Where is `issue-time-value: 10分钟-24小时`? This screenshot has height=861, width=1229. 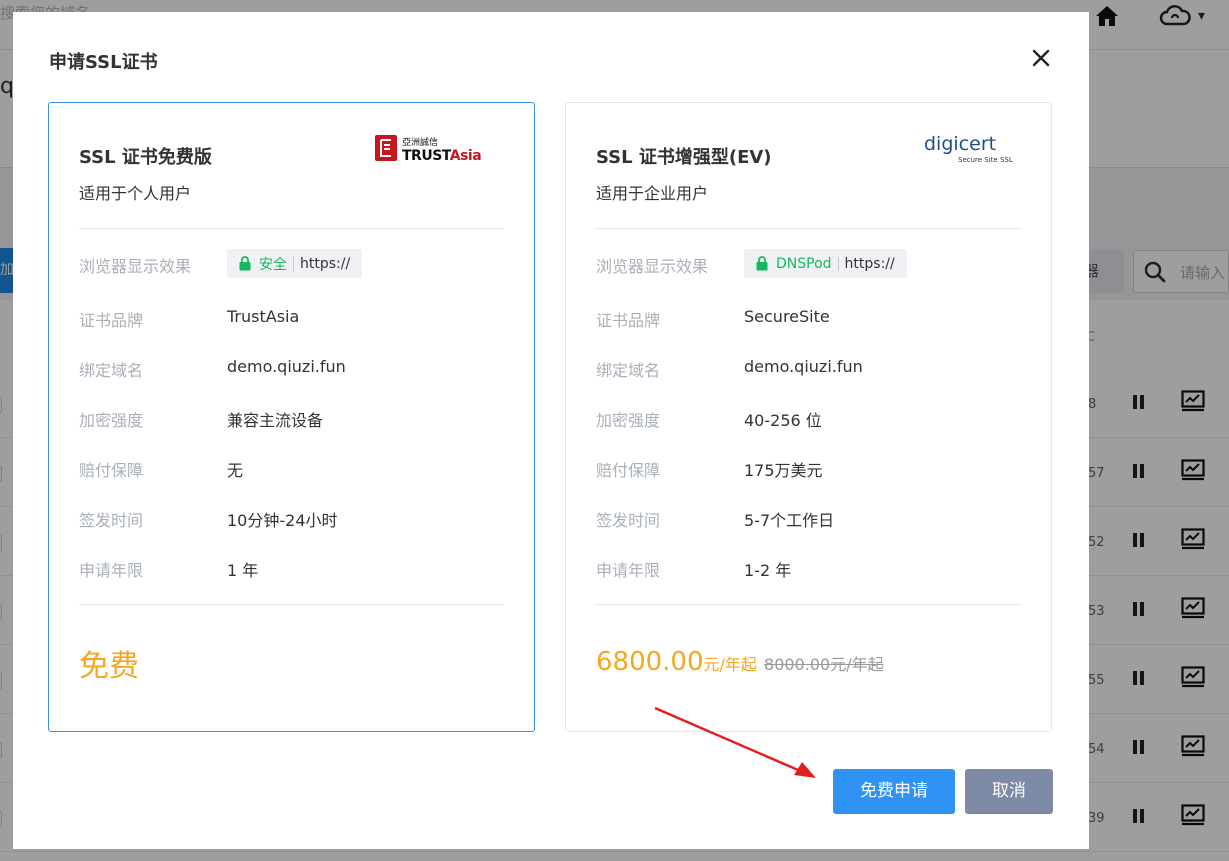
issue-time-value: 10分钟-24小时 is located at coordinates (282, 520).